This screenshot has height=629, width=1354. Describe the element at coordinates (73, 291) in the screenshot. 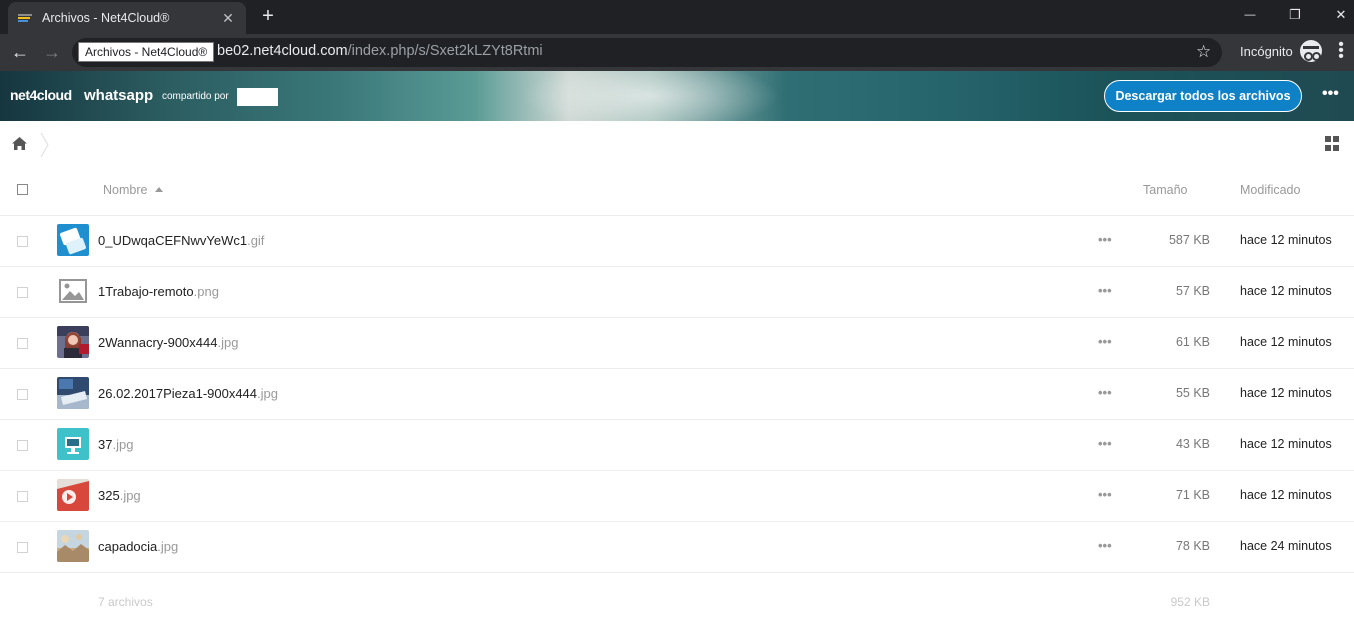

I see `image-placeholder-icon` at that location.